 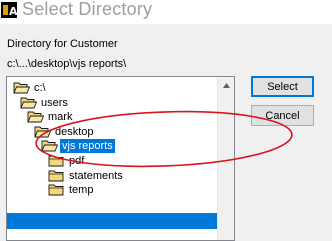 I want to click on tree-node-label: temp, so click(x=81, y=190).